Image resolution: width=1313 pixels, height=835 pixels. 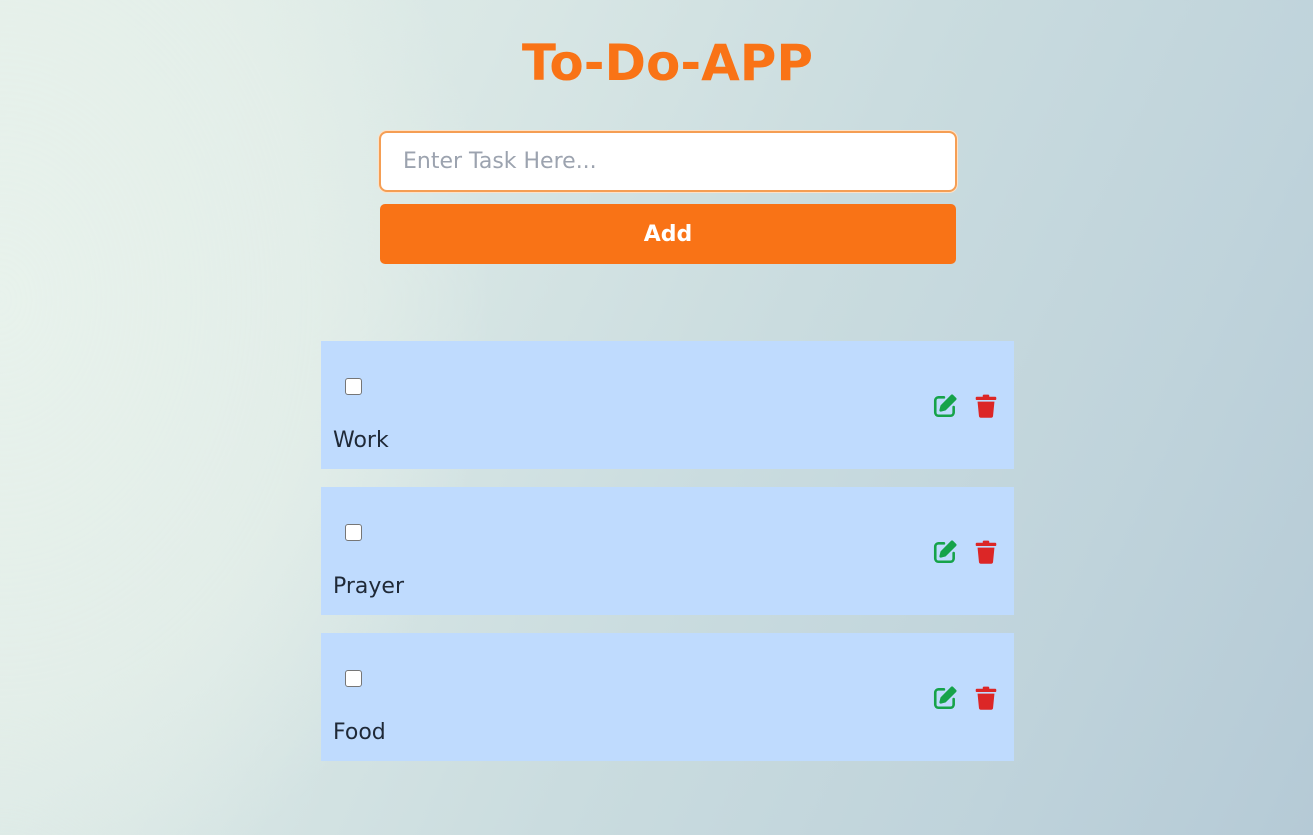 I want to click on add-button: Add, so click(x=668, y=234).